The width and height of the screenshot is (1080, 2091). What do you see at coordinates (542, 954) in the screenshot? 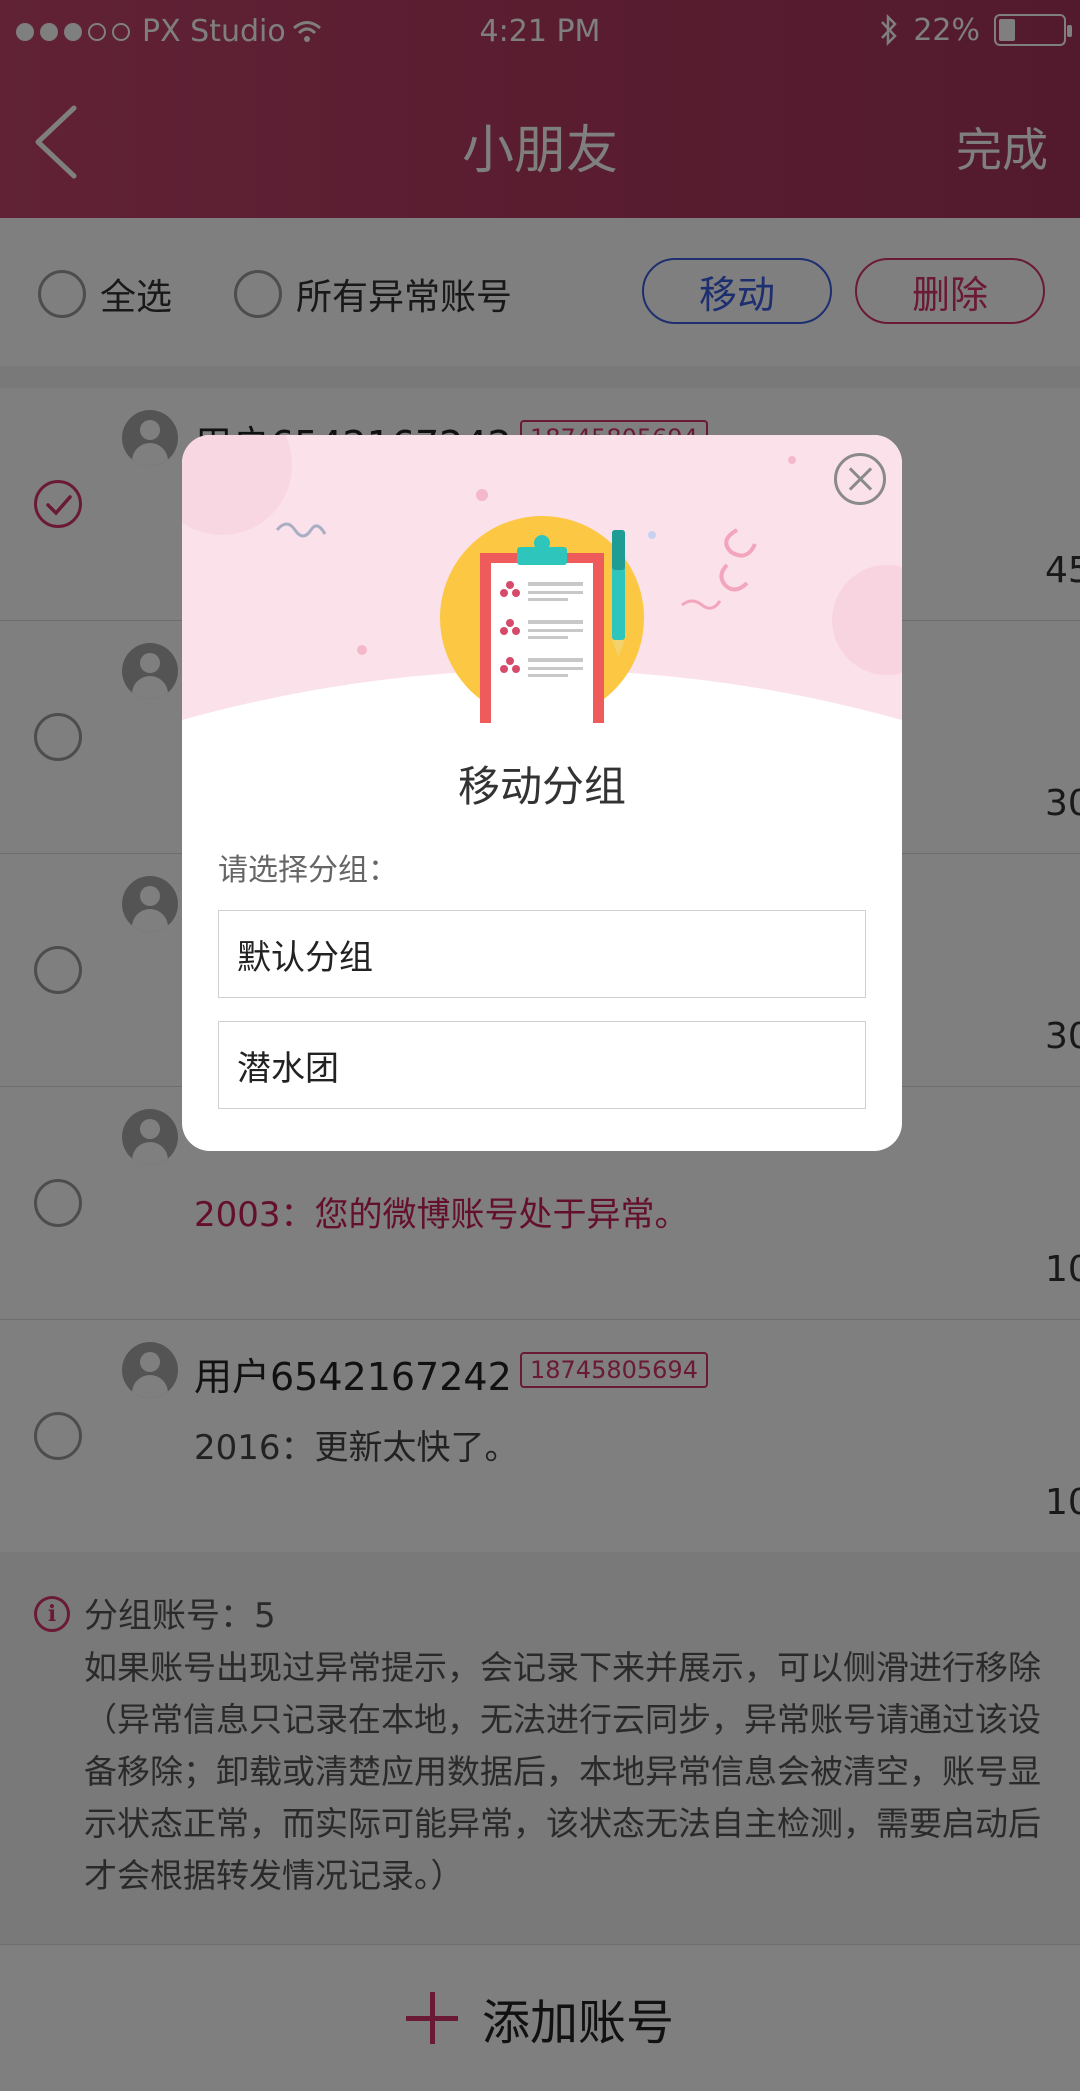
I see `group-option-default: 默认分组` at bounding box center [542, 954].